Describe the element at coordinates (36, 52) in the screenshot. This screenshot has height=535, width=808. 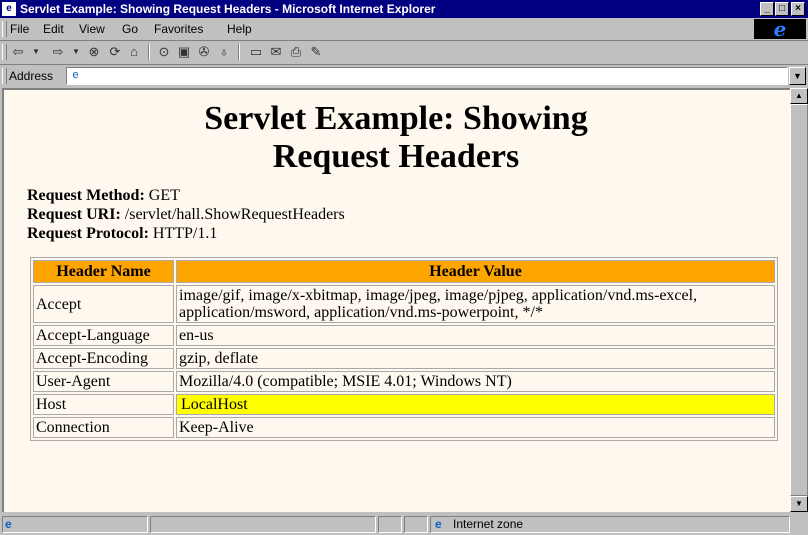
I see `back-dropdown-icon: ▼` at that location.